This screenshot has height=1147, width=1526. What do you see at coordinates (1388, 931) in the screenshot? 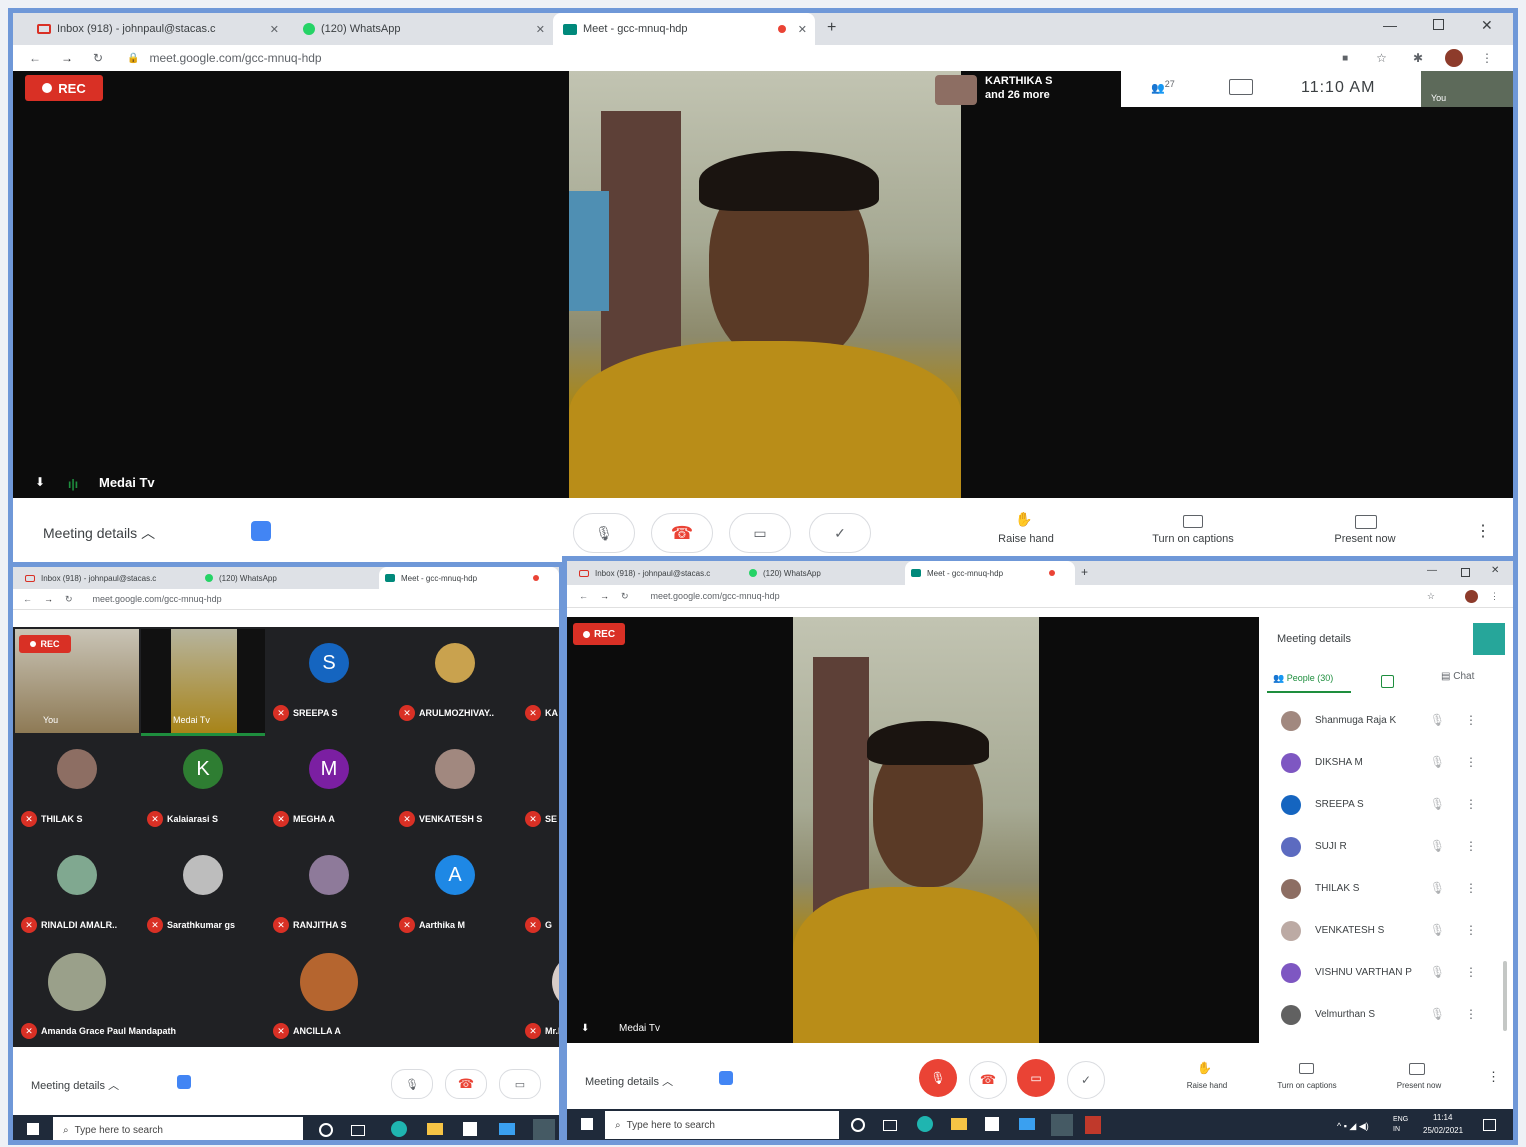
I see `people-list-item: VENKATESH S 🎙 ⋮` at bounding box center [1388, 931].